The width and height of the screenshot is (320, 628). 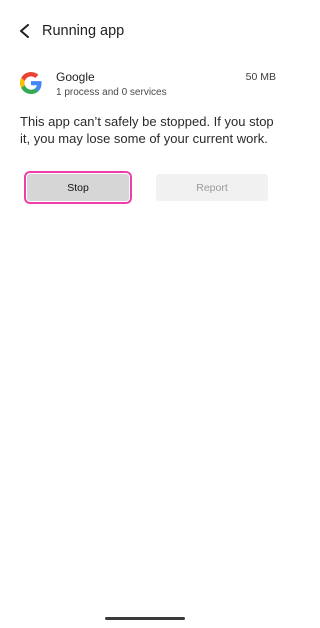 I want to click on google-logo-icon, so click(x=31, y=83).